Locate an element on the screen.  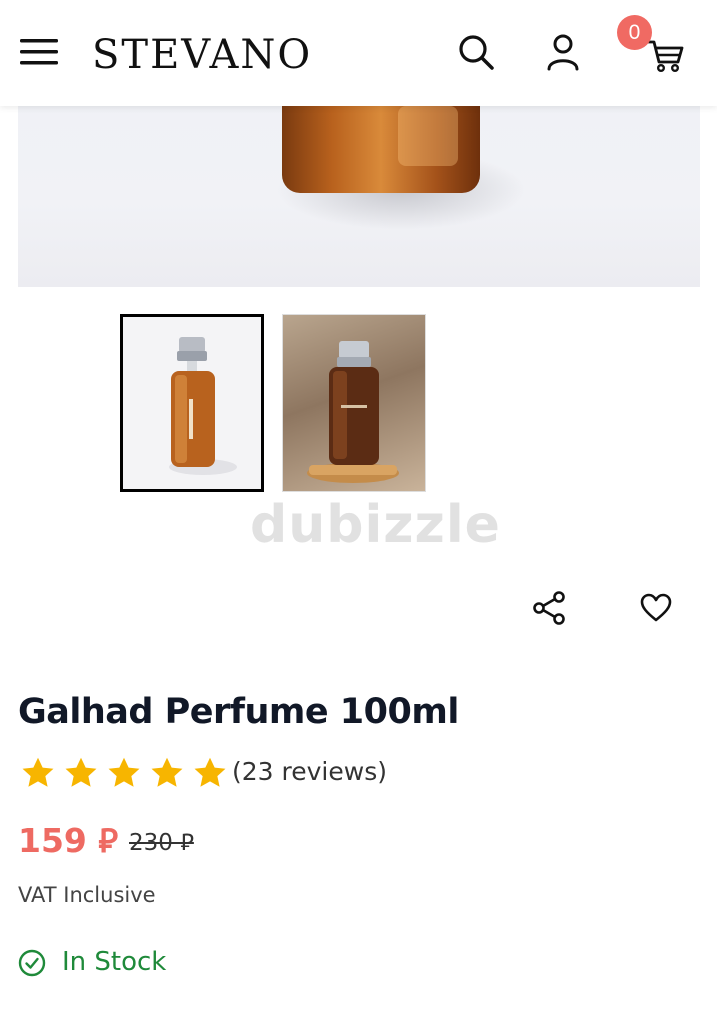
reviews-link: (23 reviews) is located at coordinates (309, 771).